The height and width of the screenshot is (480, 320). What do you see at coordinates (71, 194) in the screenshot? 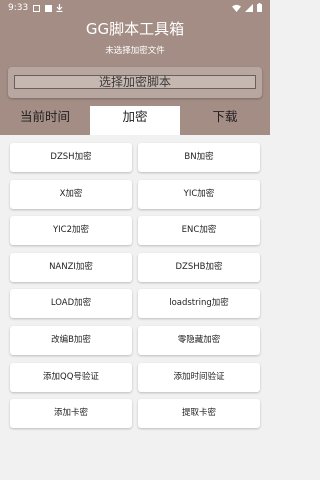
I see `x-encrypt-button: X加密` at bounding box center [71, 194].